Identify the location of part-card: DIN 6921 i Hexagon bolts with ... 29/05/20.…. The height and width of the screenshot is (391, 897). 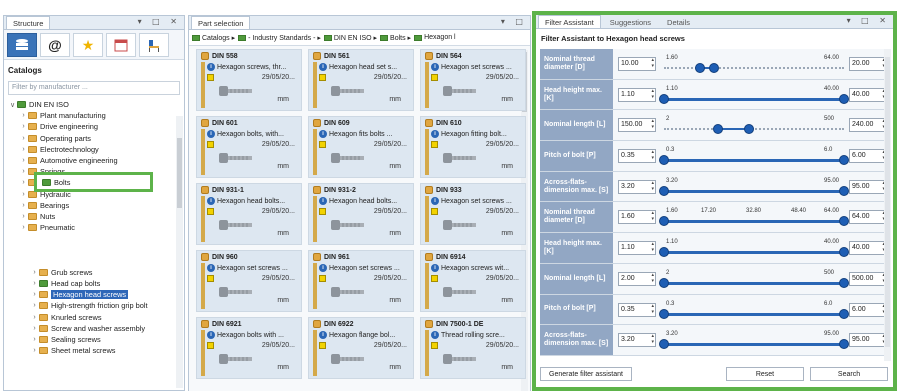
(249, 348).